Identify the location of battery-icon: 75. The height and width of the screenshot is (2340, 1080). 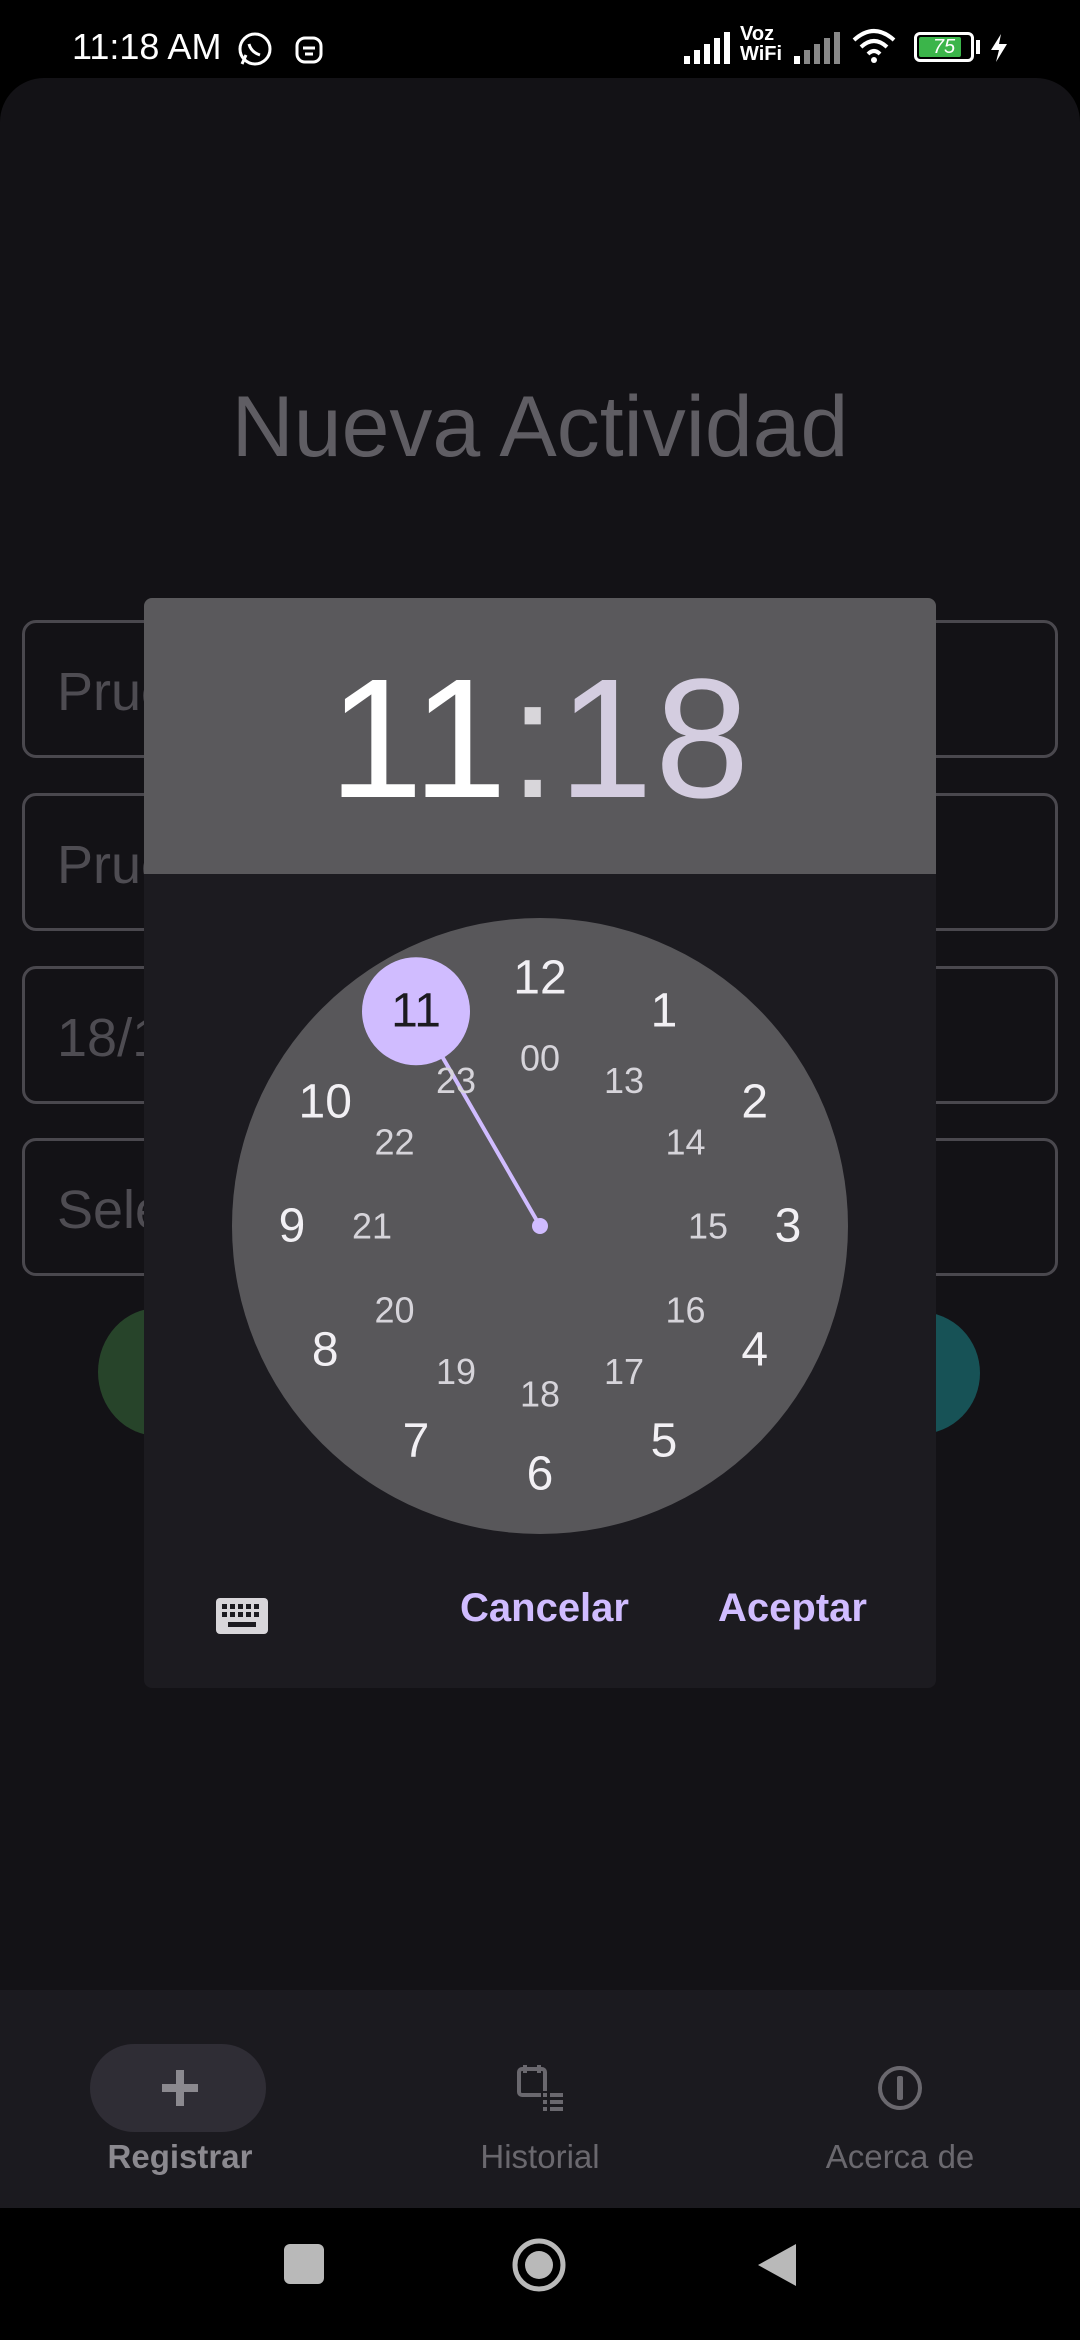
(944, 47).